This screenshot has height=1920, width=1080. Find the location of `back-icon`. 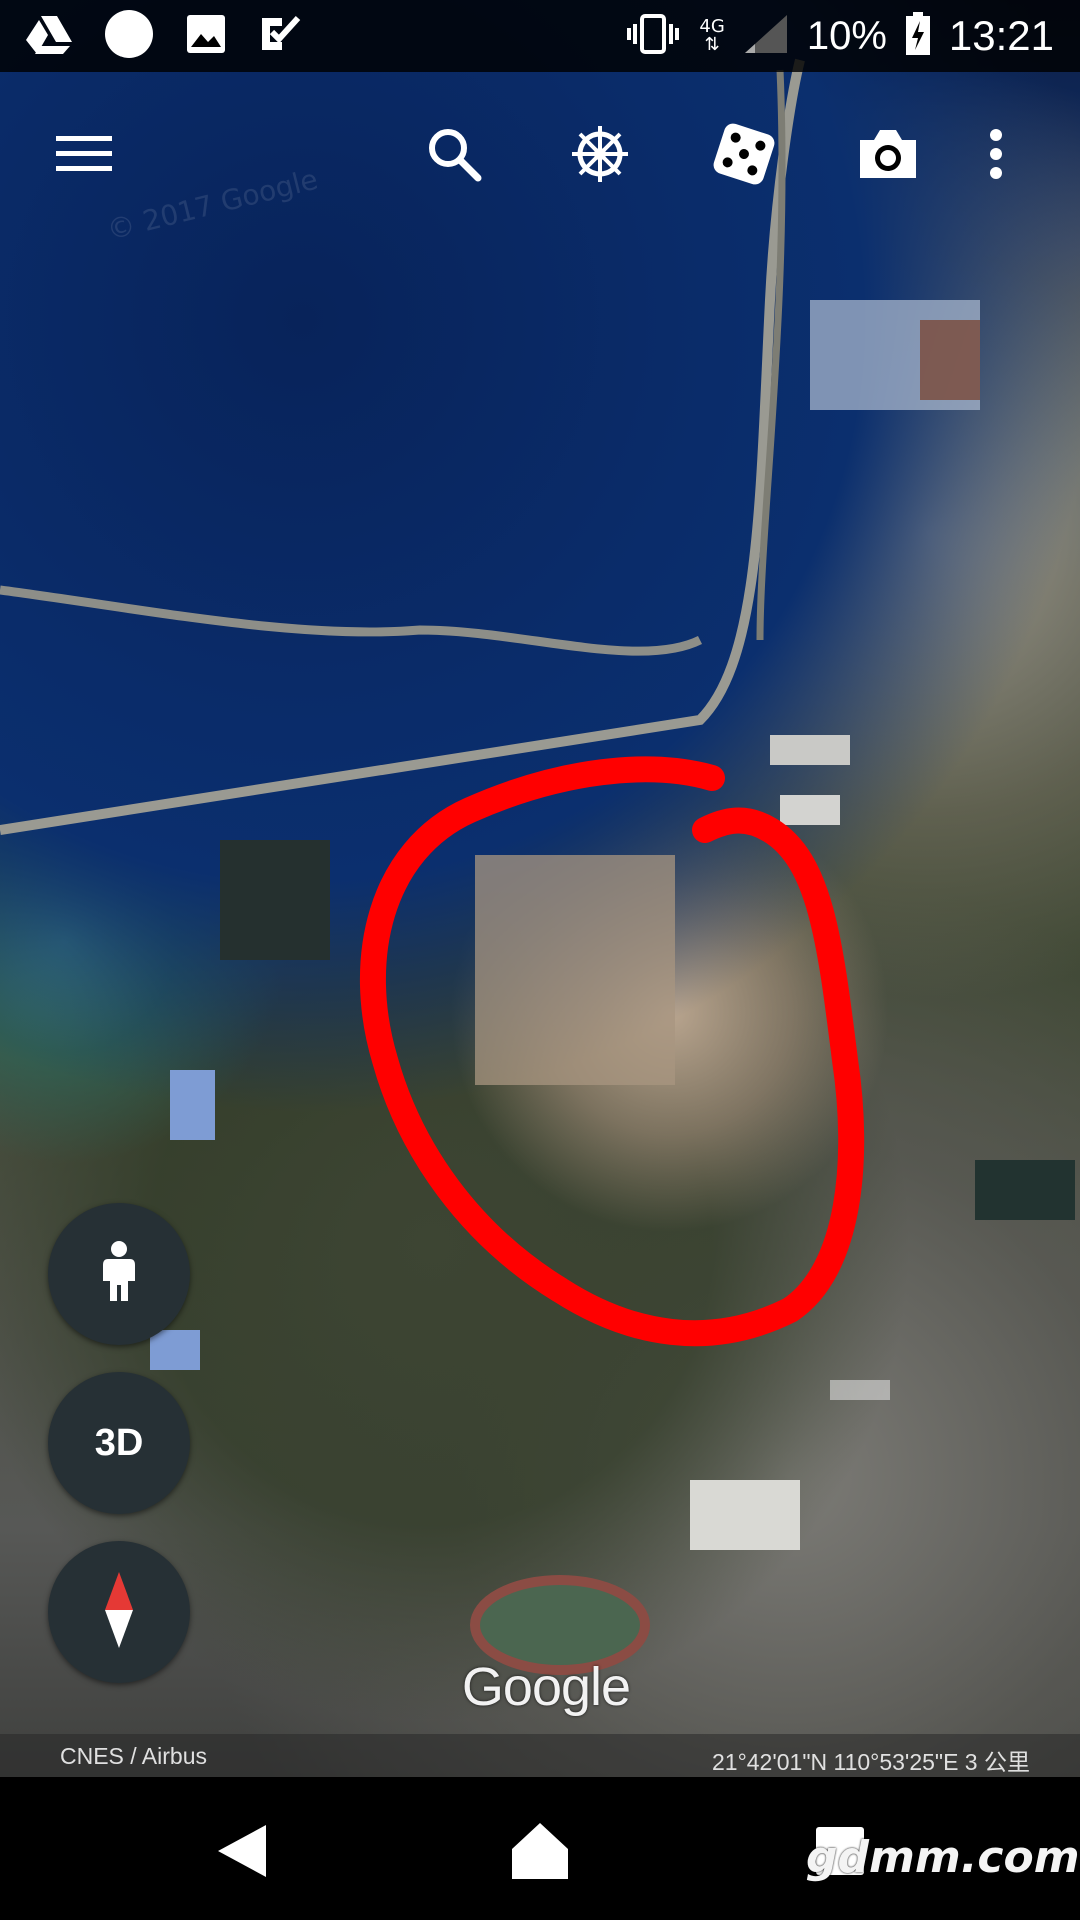

back-icon is located at coordinates (242, 1853).